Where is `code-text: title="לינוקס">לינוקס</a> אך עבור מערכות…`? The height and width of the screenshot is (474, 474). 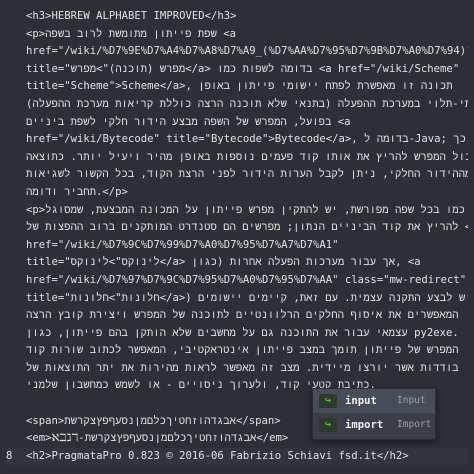 code-text: title="לינוקס">לינוקס</a> אך עבור מערכות… is located at coordinates (247, 263).